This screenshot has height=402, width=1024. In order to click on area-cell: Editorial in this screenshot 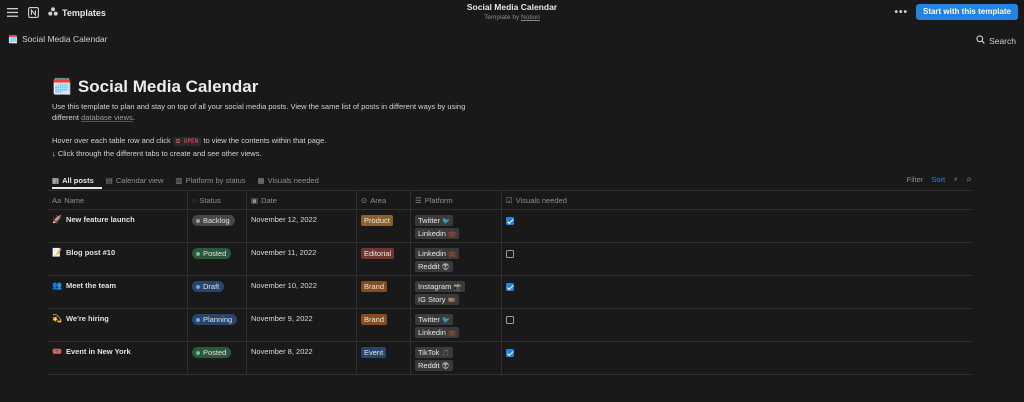, I will do `click(384, 259)`.